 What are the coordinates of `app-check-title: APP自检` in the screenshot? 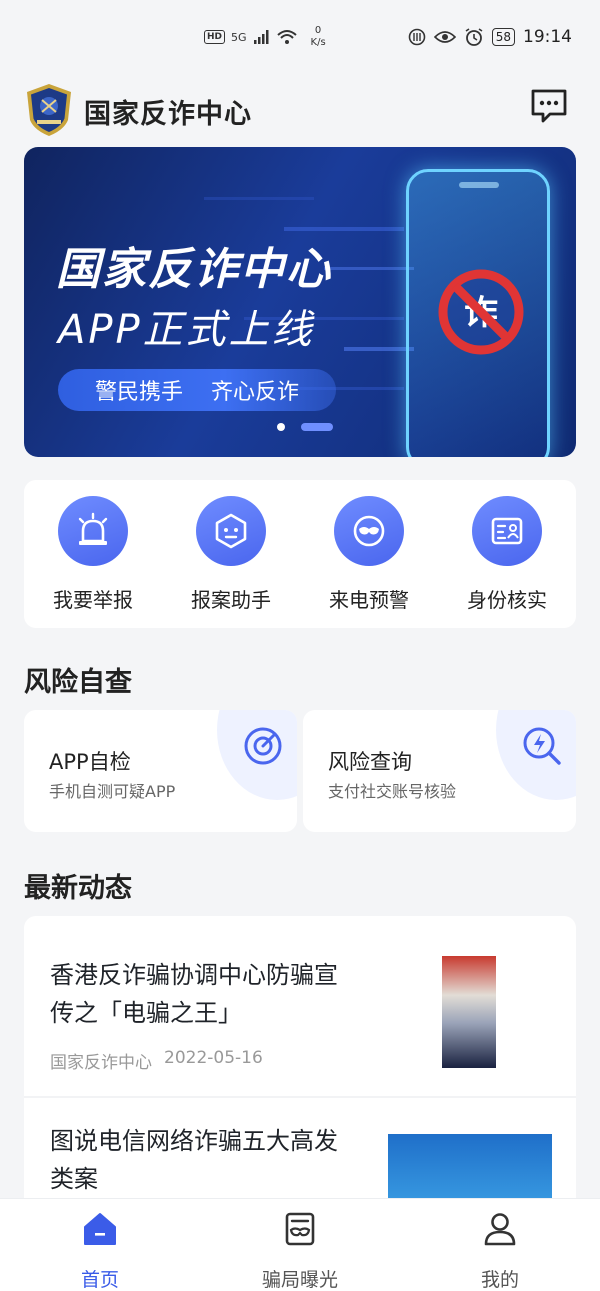 It's located at (90, 762).